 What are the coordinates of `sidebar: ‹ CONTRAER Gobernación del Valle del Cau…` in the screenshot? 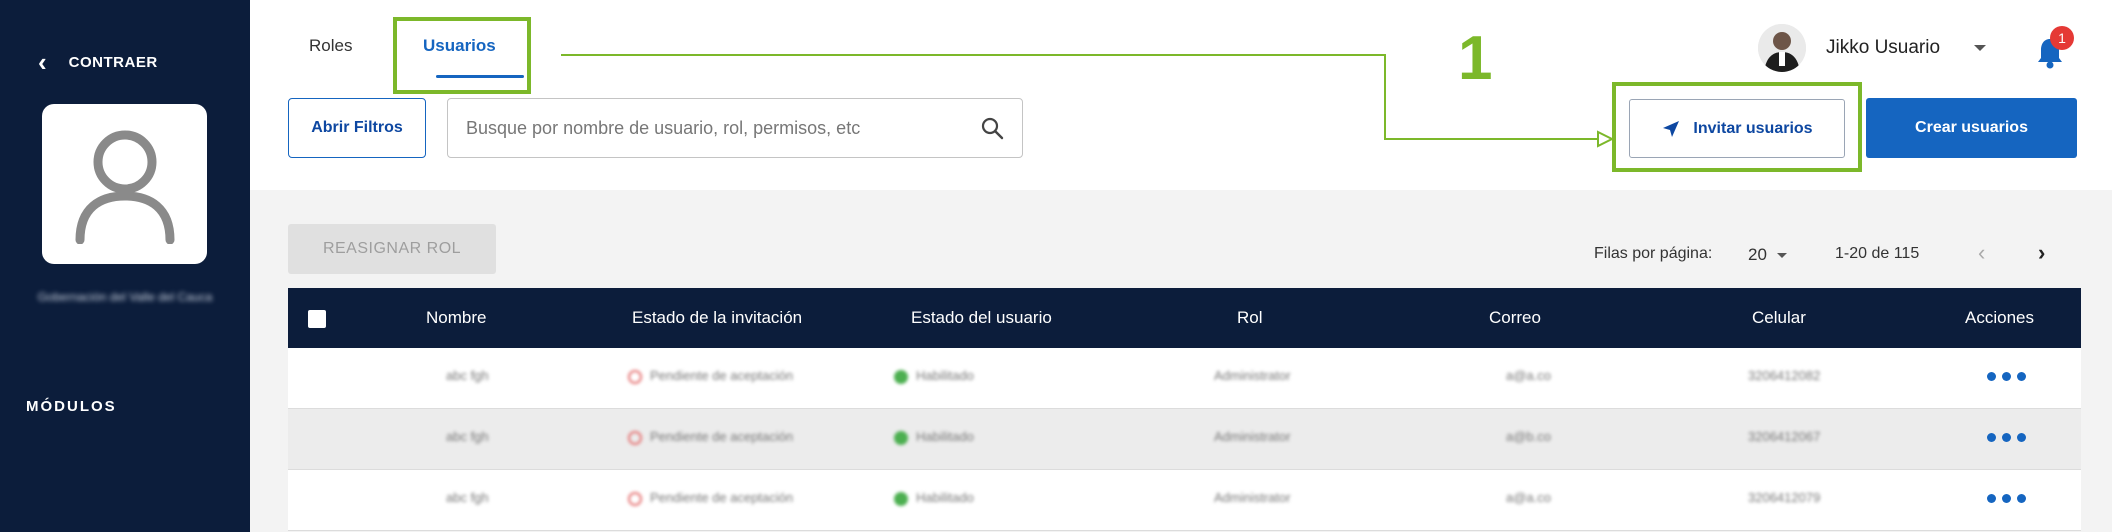 It's located at (125, 266).